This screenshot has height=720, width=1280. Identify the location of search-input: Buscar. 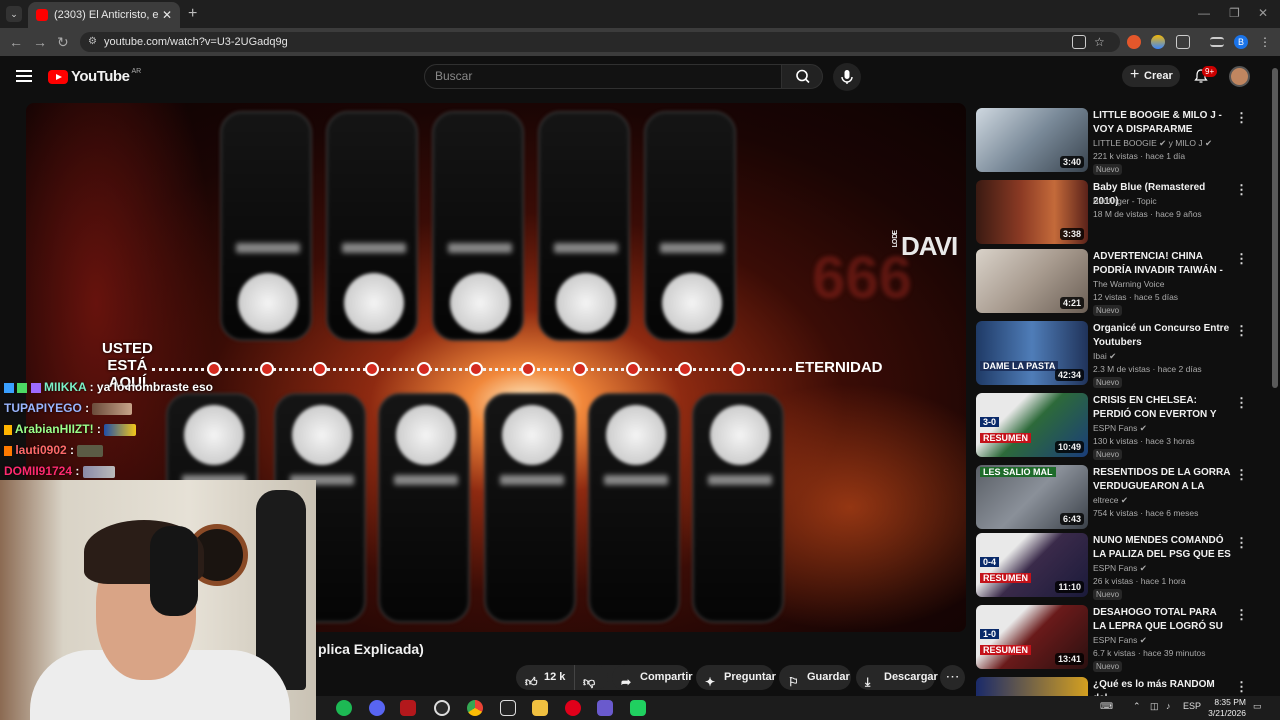
(603, 76).